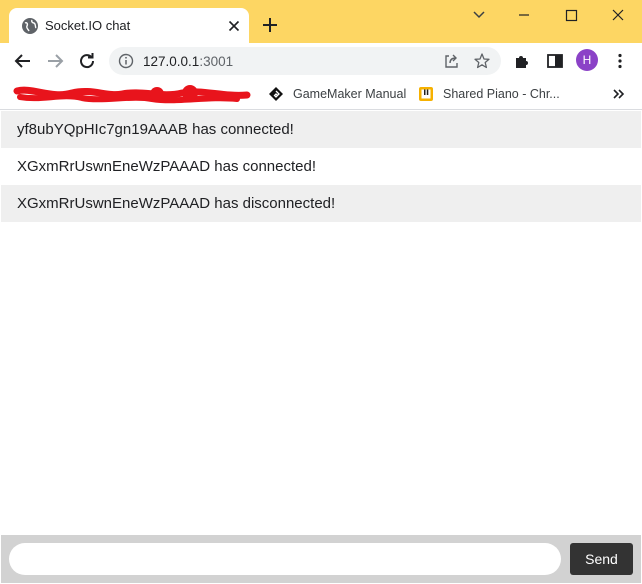 The height and width of the screenshot is (584, 642). Describe the element at coordinates (479, 15) in the screenshot. I see `chevron-down-icon` at that location.